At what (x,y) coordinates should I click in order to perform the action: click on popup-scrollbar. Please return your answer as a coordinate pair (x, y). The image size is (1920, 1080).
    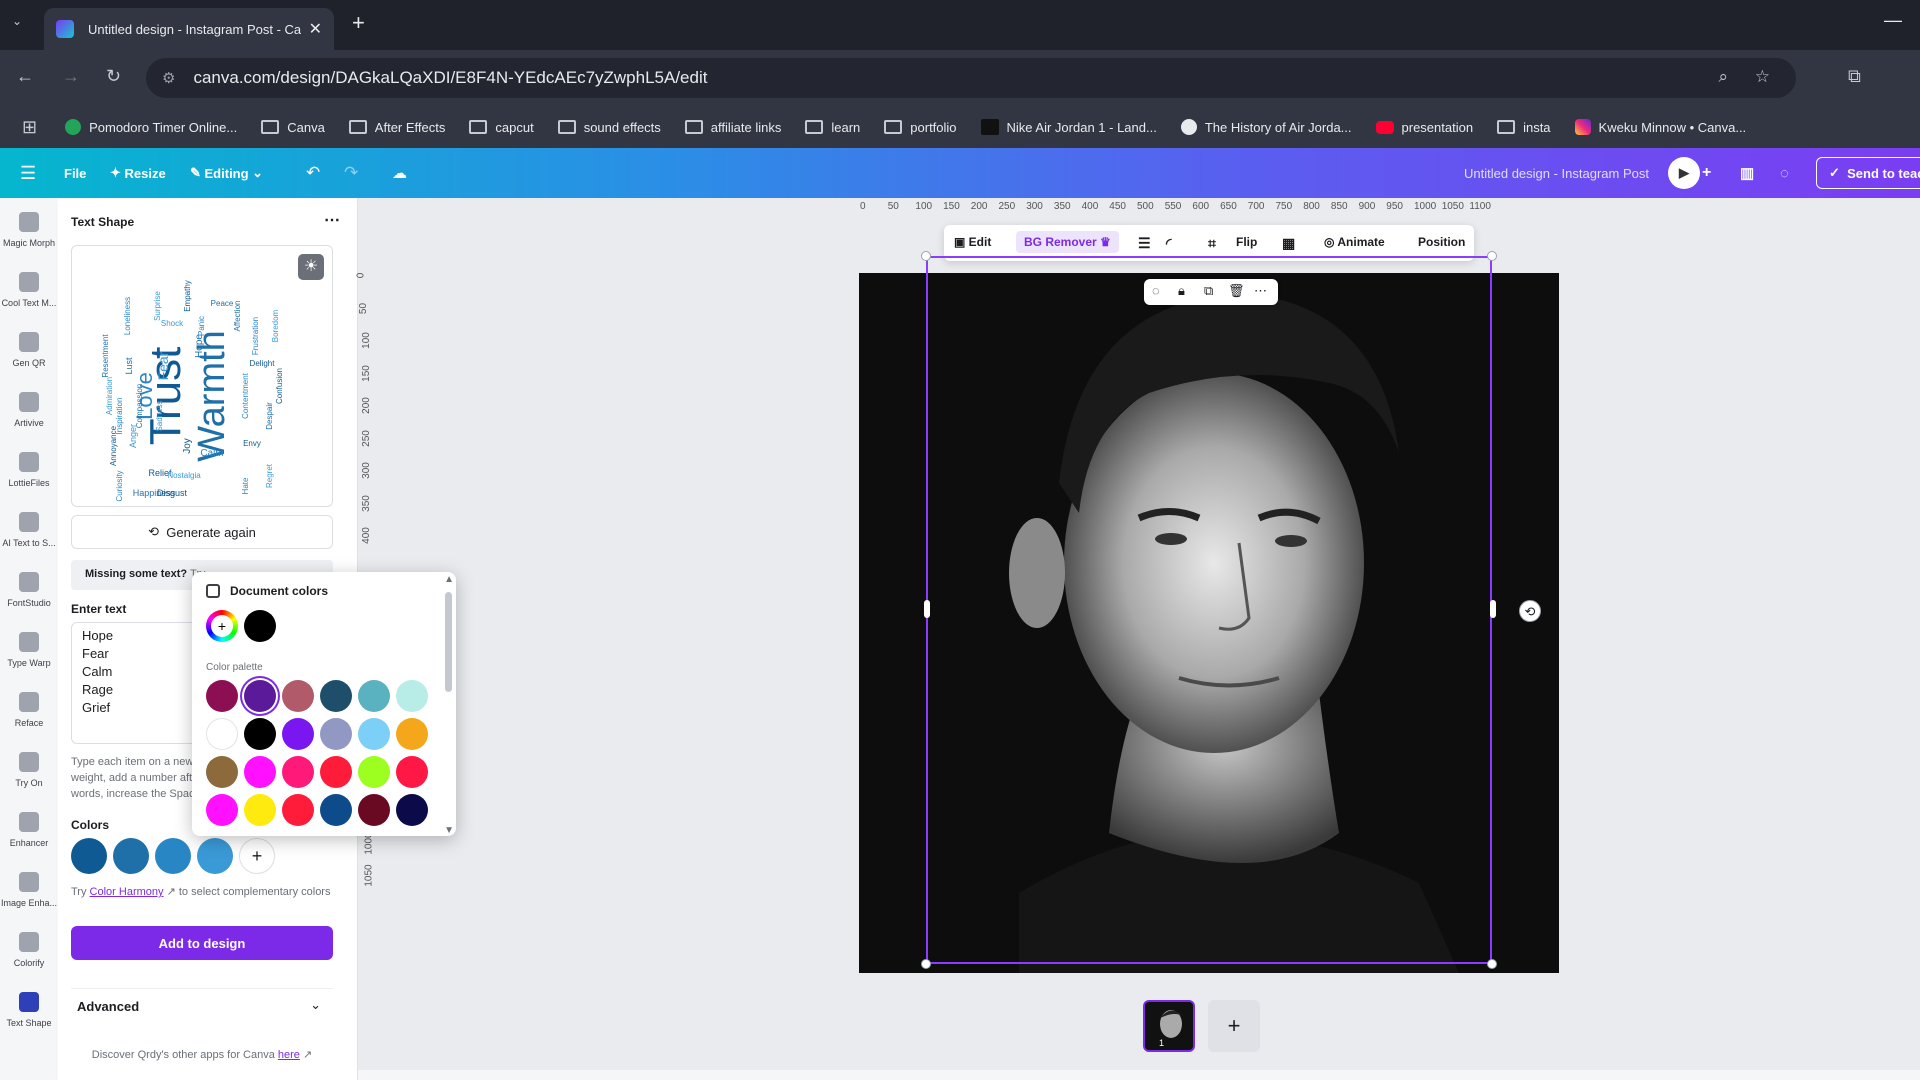
    Looking at the image, I should click on (448, 642).